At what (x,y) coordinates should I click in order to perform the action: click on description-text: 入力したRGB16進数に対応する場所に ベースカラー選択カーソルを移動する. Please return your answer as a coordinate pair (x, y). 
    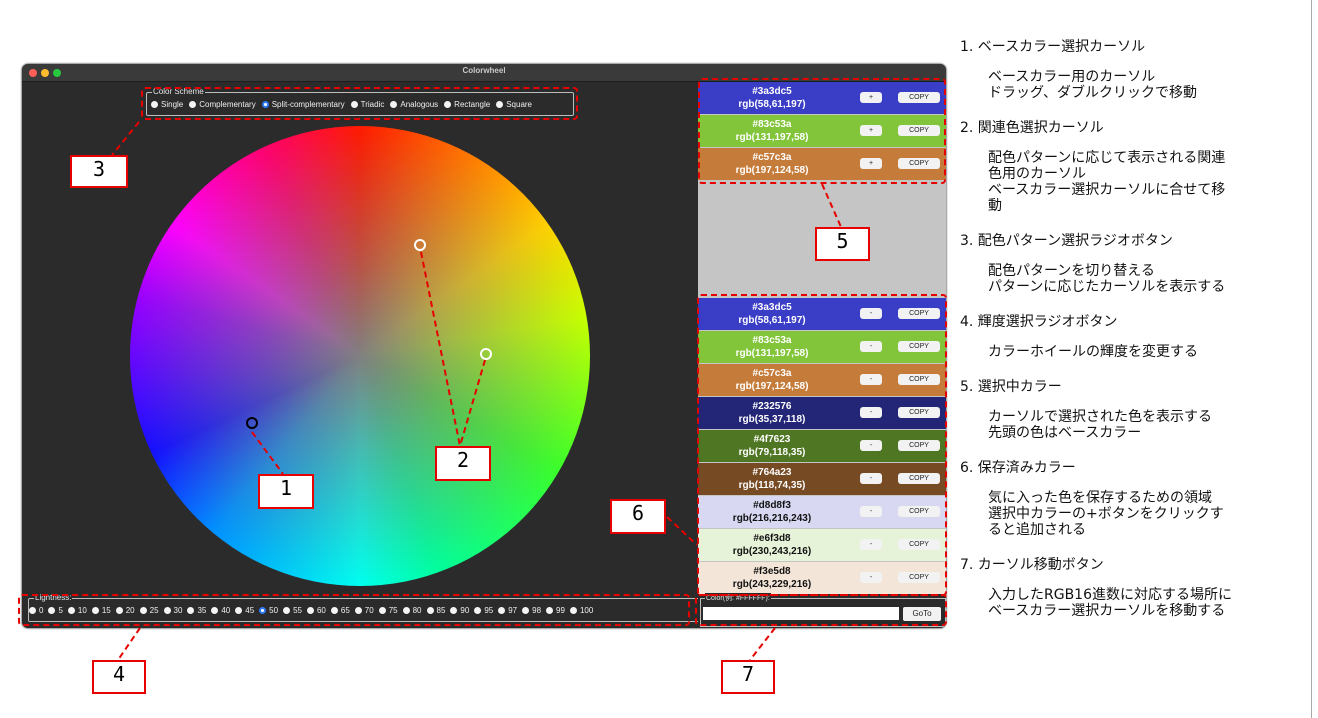
    Looking at the image, I should click on (1110, 603).